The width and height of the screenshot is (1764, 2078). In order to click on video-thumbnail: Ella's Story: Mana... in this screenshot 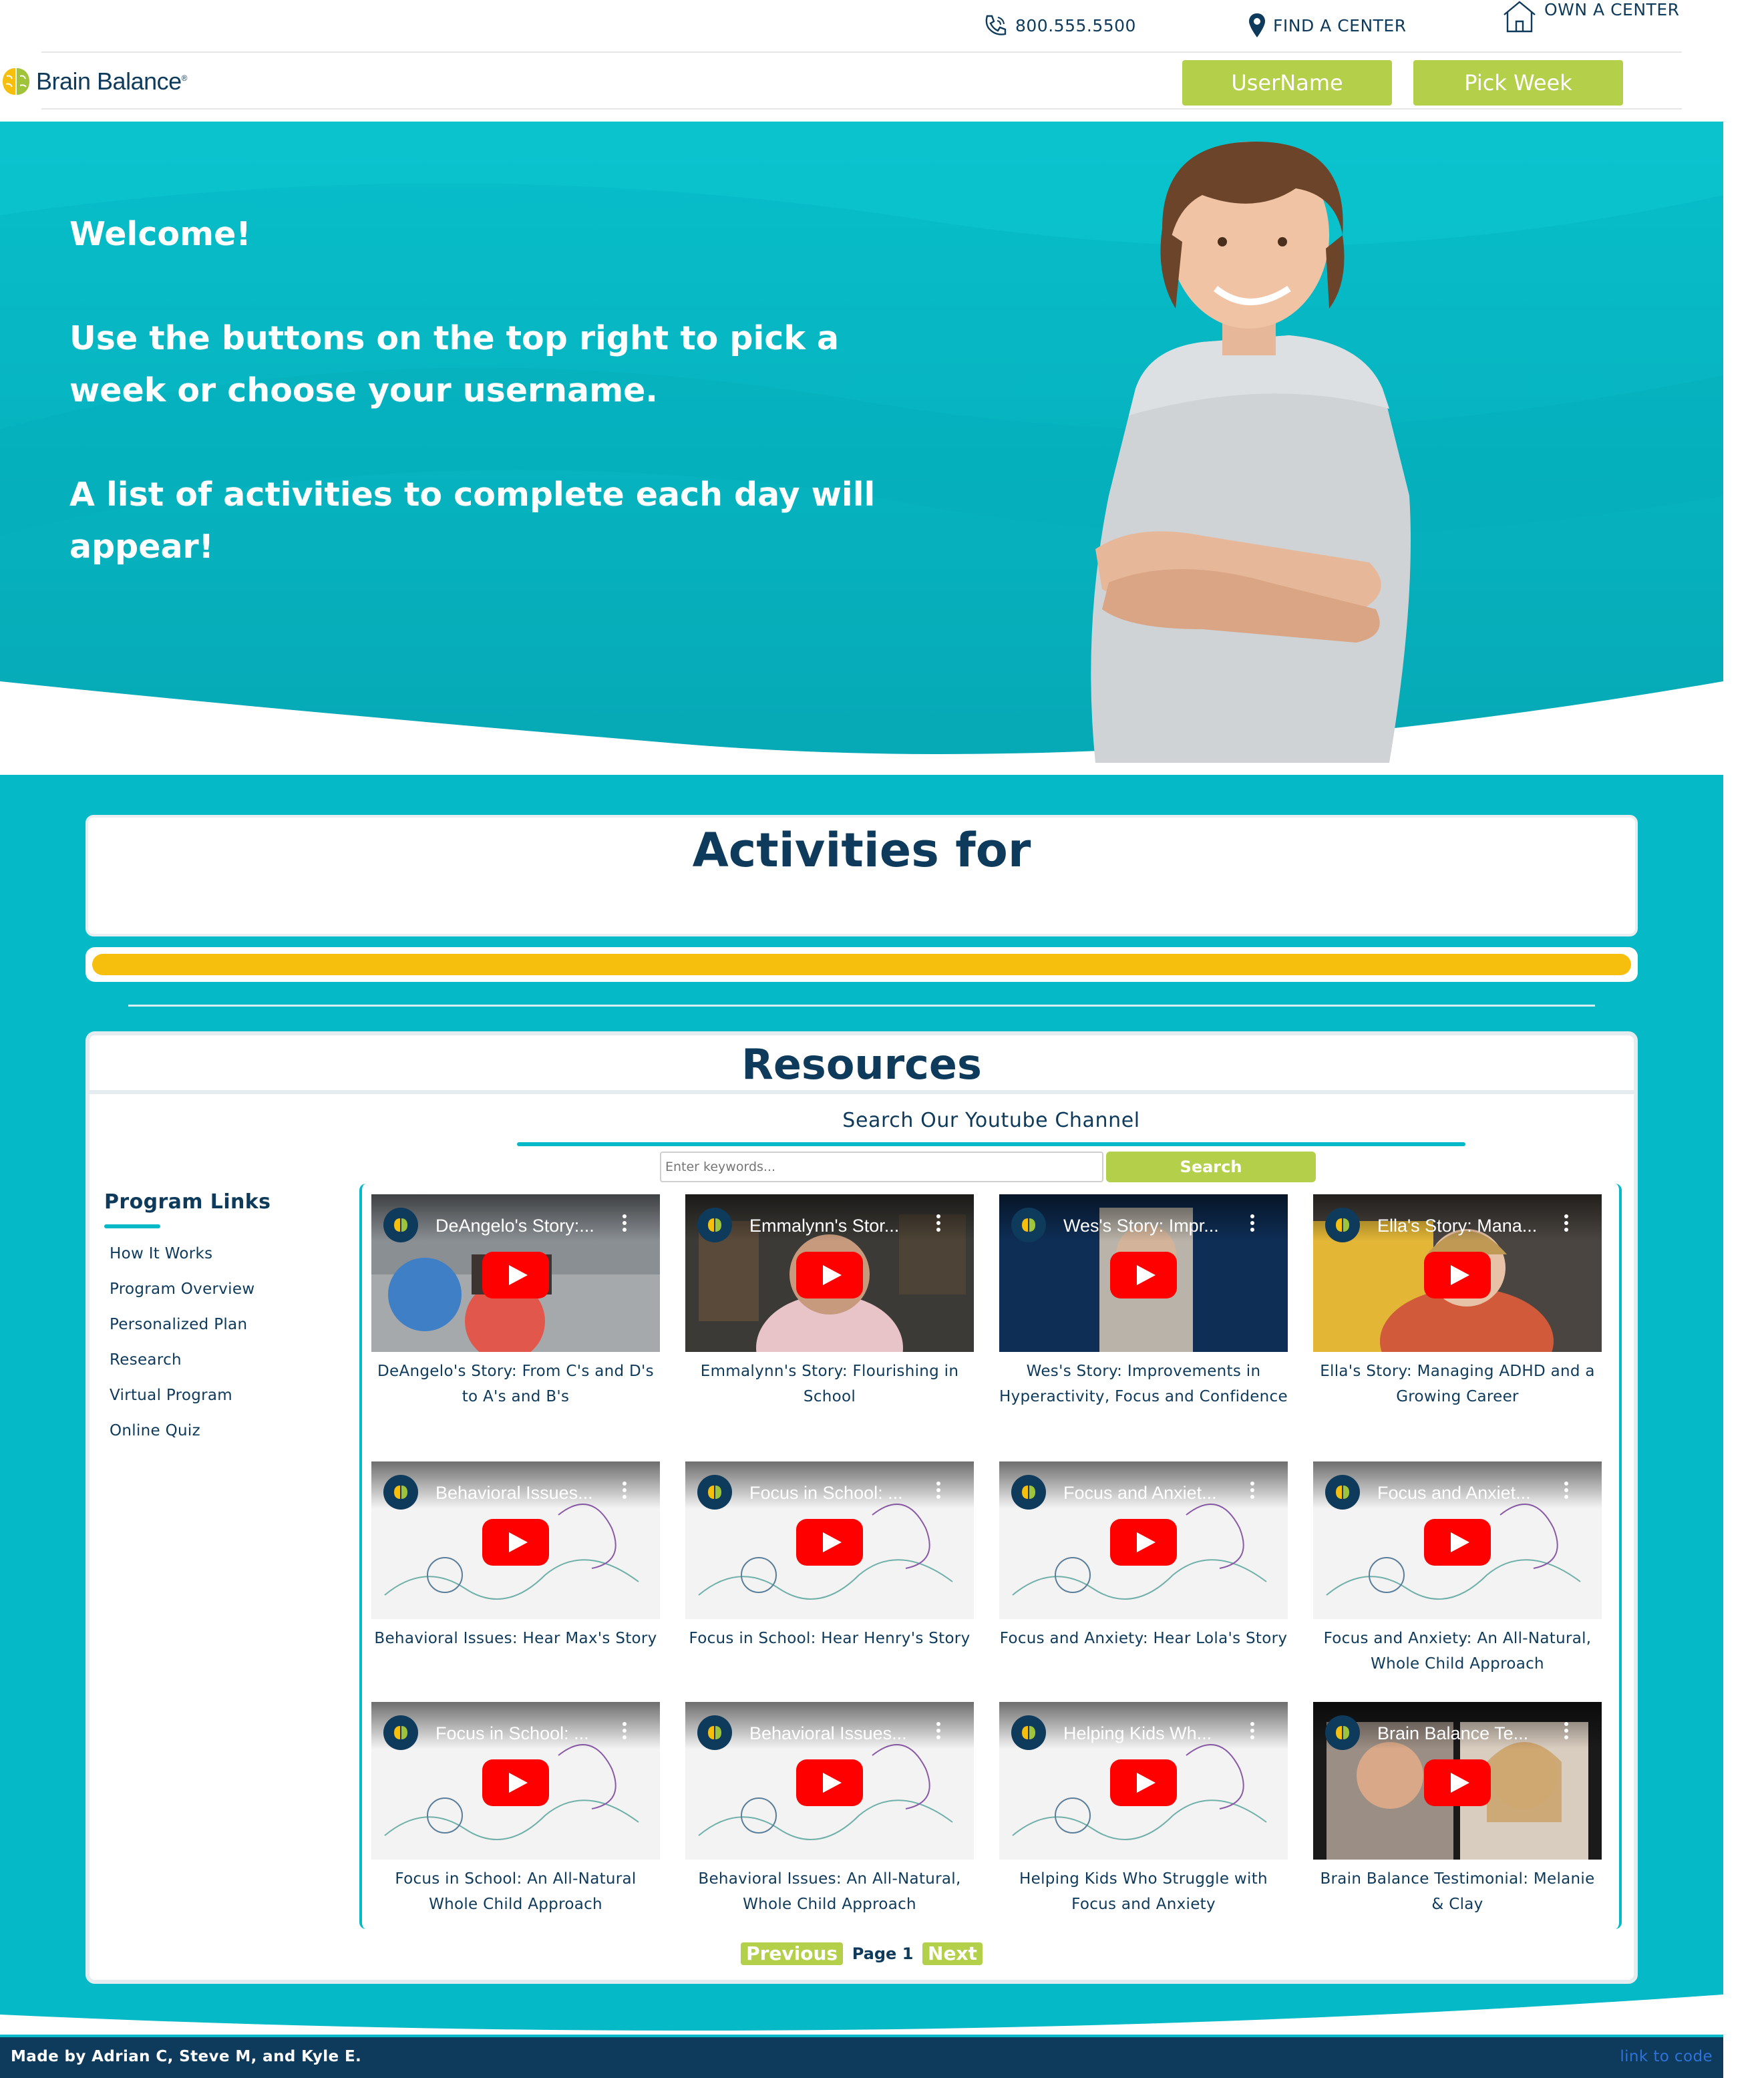, I will do `click(1457, 1273)`.